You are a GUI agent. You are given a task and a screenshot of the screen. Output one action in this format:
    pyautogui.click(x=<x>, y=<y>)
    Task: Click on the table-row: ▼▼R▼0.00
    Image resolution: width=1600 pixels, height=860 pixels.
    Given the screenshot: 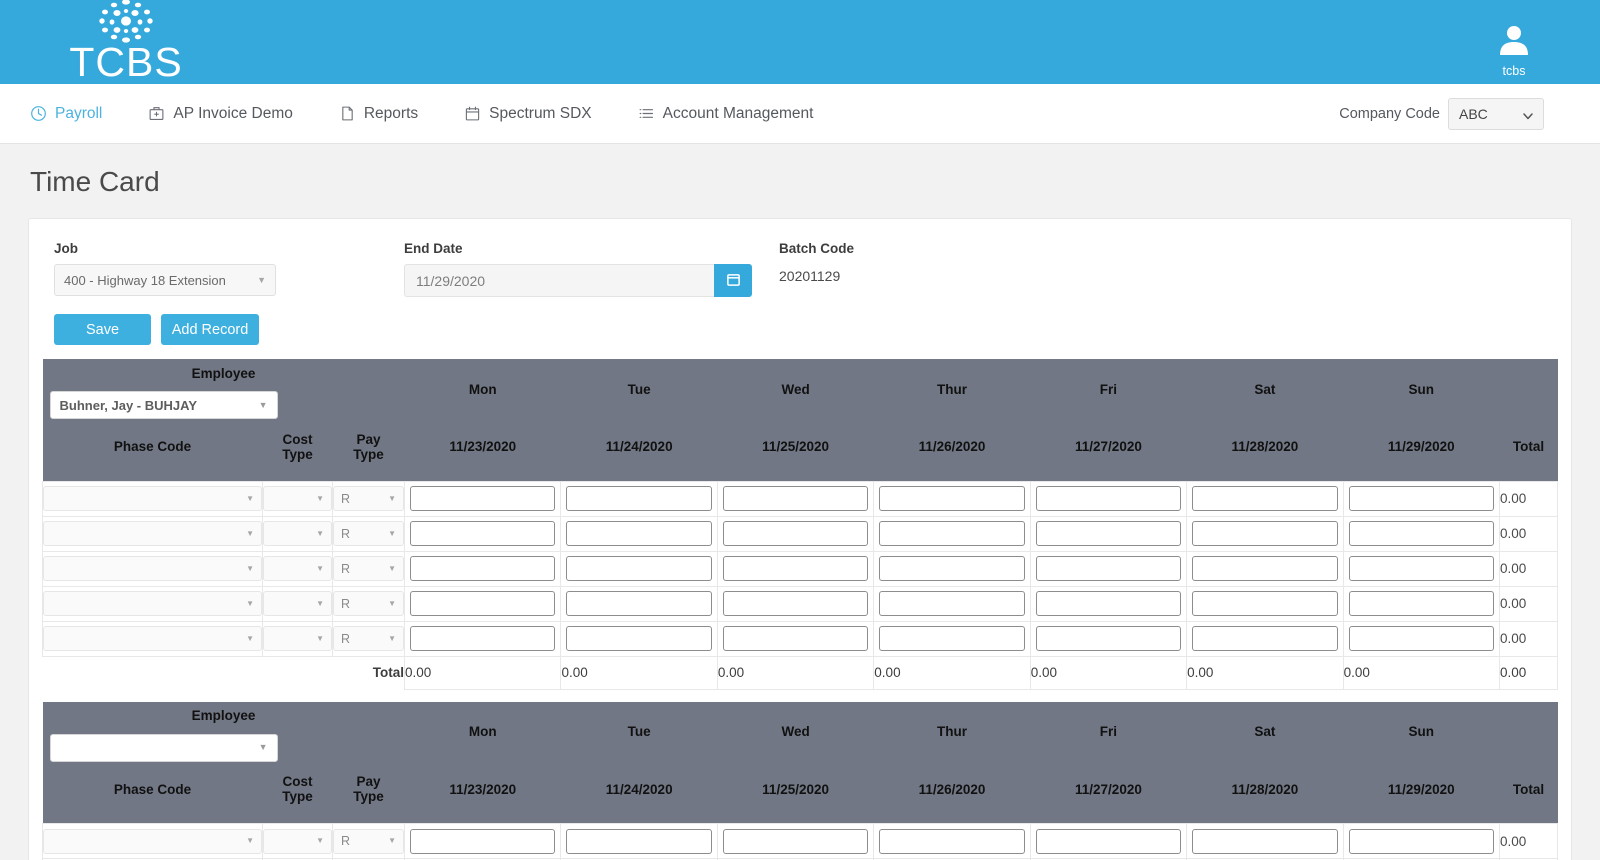 What is the action you would take?
    pyautogui.click(x=800, y=498)
    